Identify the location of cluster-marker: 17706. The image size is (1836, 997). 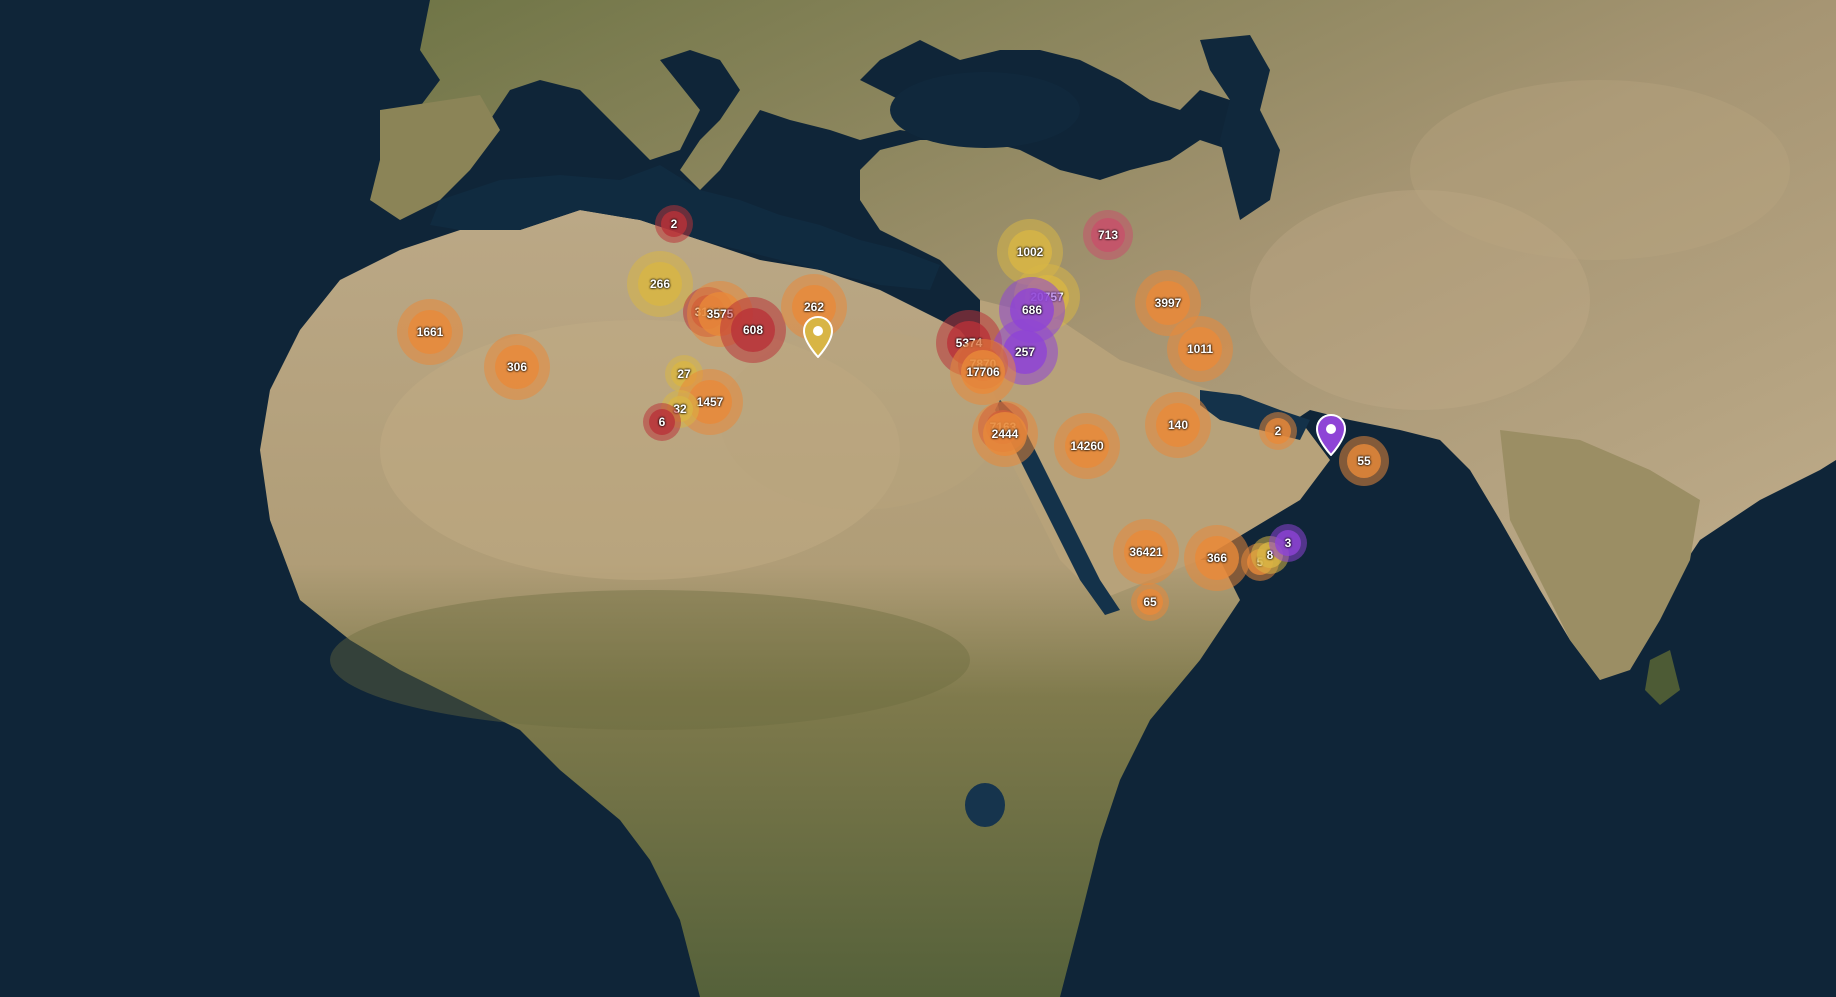
(983, 372).